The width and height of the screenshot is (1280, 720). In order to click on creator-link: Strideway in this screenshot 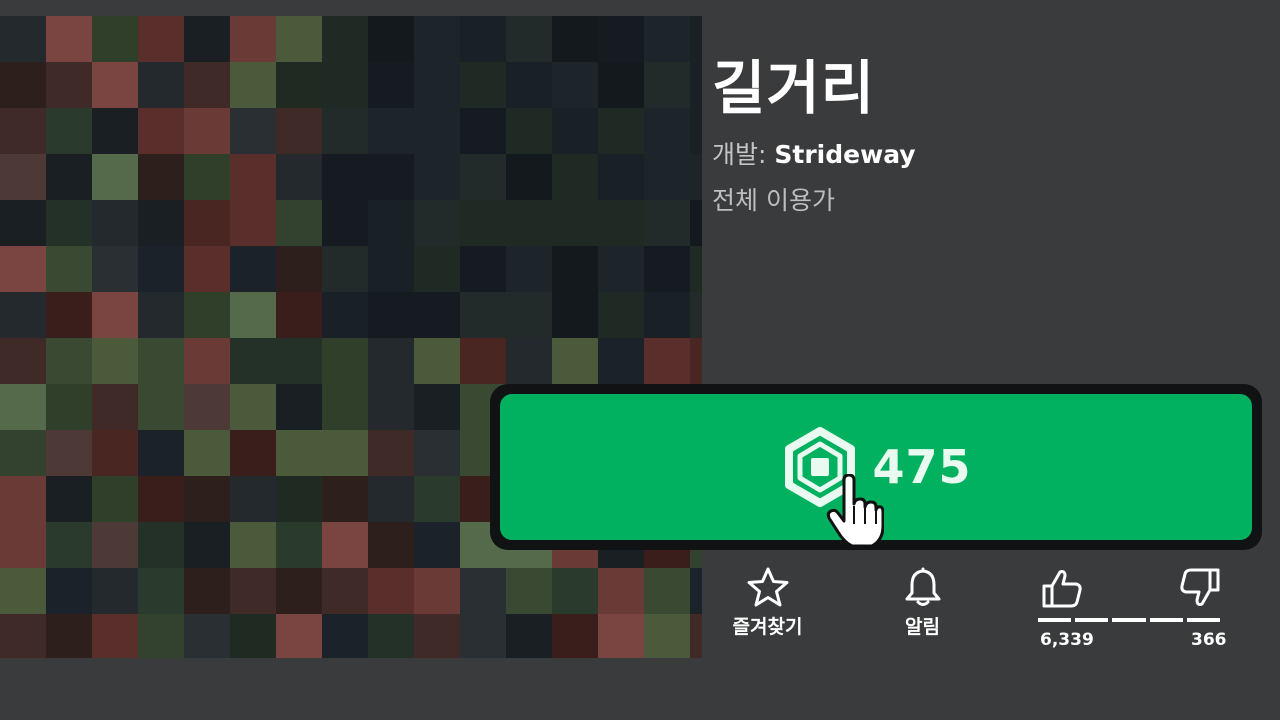, I will do `click(844, 154)`.